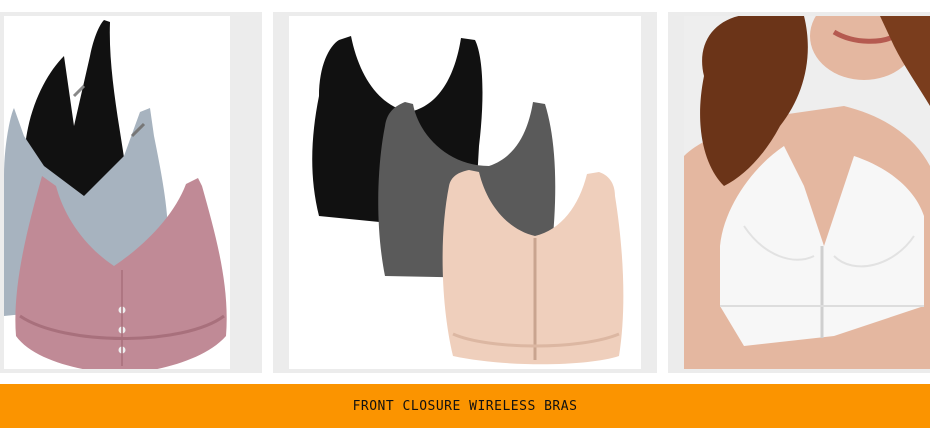  I want to click on category-banner: FRONT CLOSURE WIRELESS BRAS, so click(465, 406).